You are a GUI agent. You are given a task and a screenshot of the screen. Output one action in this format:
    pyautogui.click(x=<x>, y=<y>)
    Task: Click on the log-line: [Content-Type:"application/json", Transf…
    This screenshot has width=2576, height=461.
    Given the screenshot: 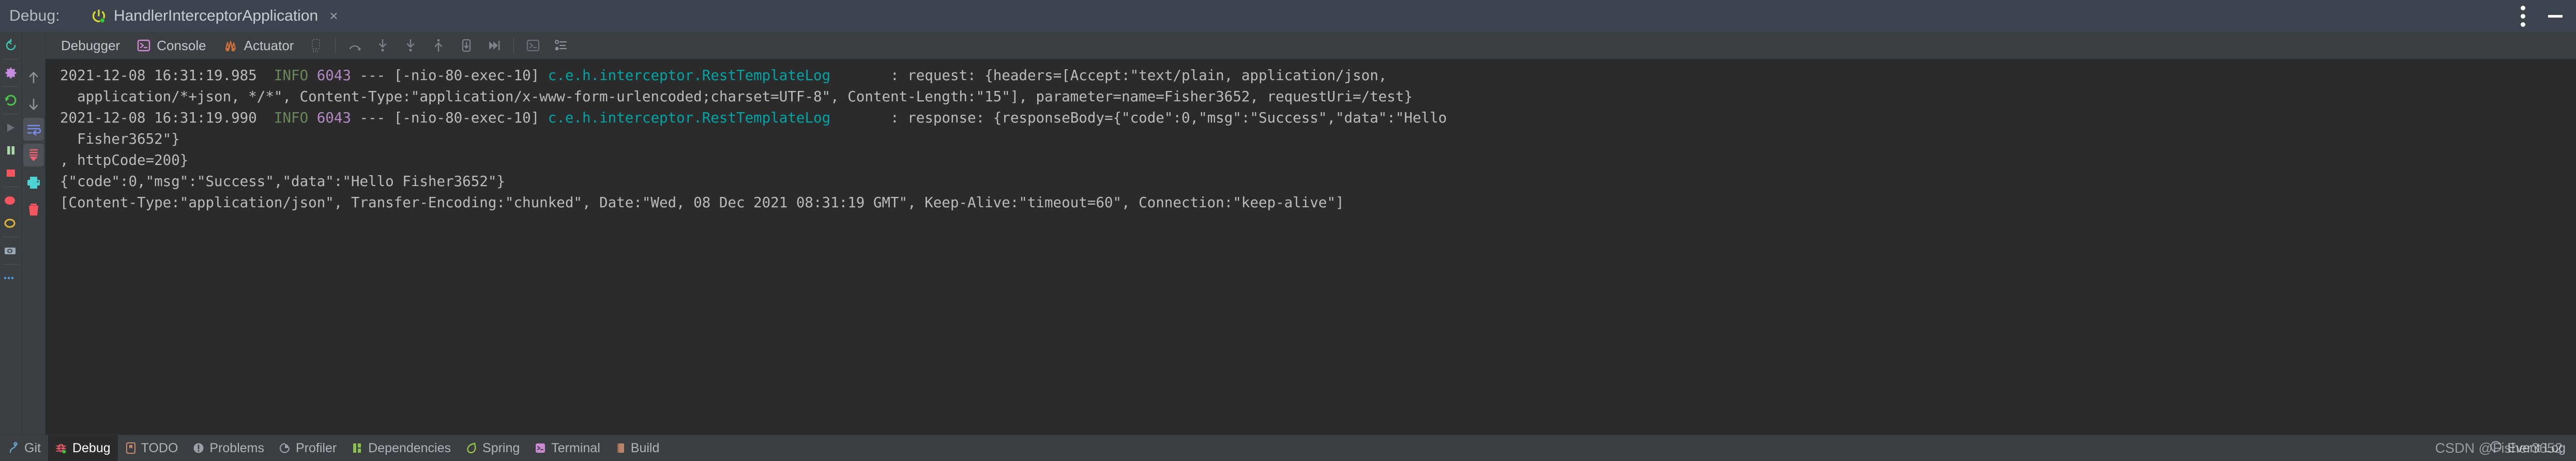 What is the action you would take?
    pyautogui.click(x=1311, y=202)
    